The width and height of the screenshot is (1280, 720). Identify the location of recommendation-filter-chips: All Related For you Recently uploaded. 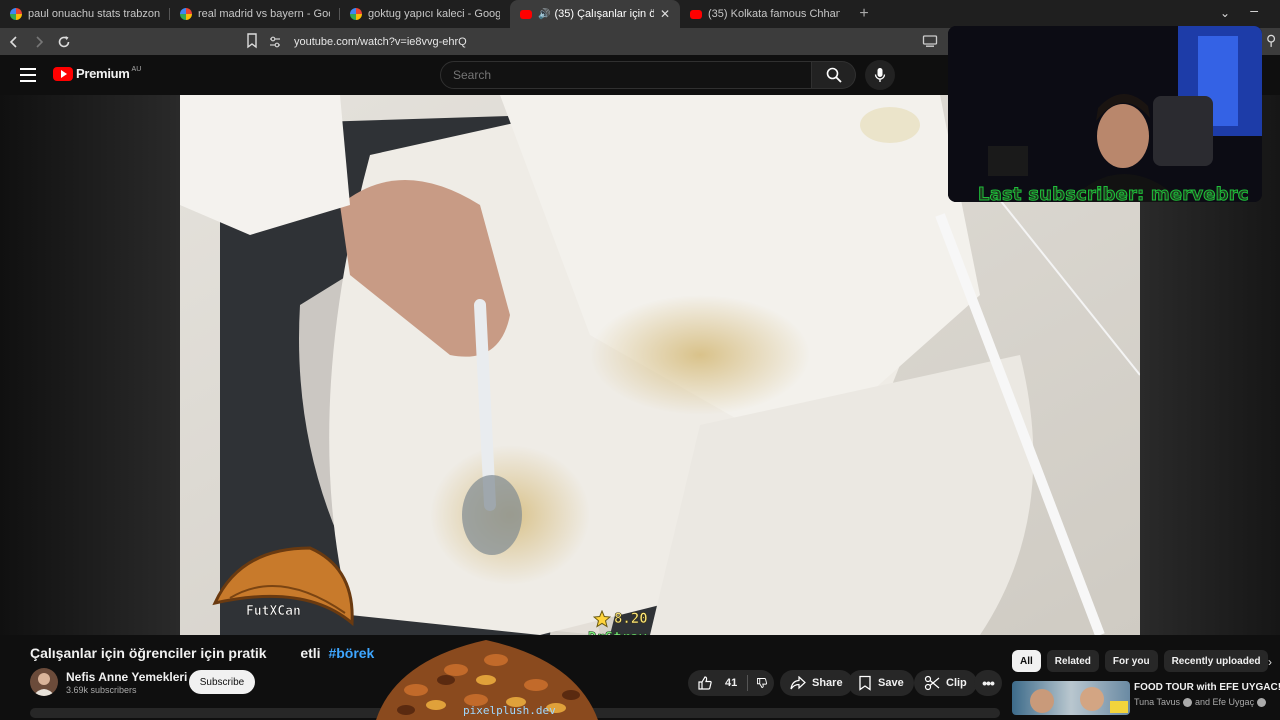
(1140, 661).